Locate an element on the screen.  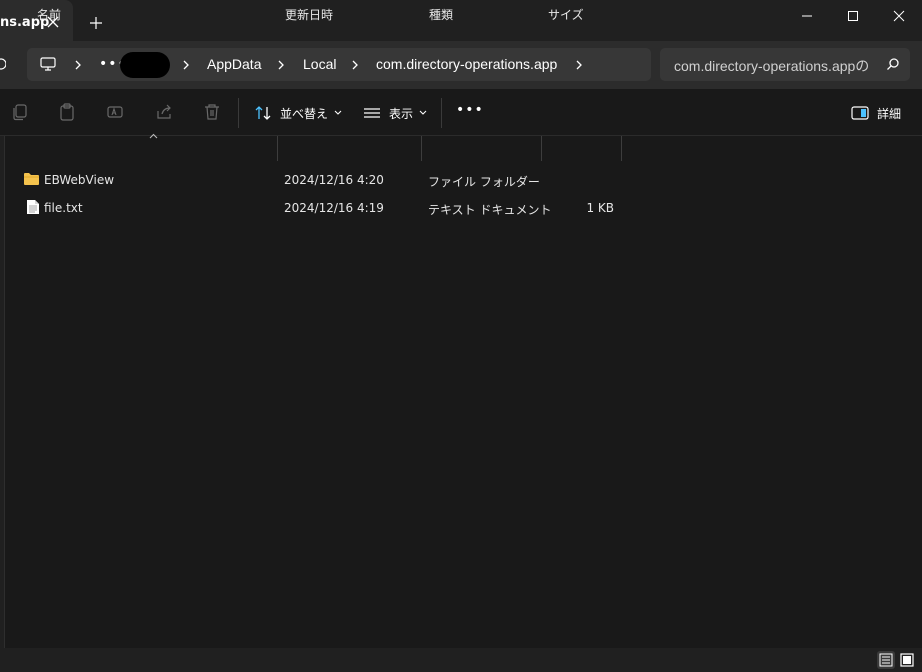
column-header-size: サイズ is located at coordinates (566, 14).